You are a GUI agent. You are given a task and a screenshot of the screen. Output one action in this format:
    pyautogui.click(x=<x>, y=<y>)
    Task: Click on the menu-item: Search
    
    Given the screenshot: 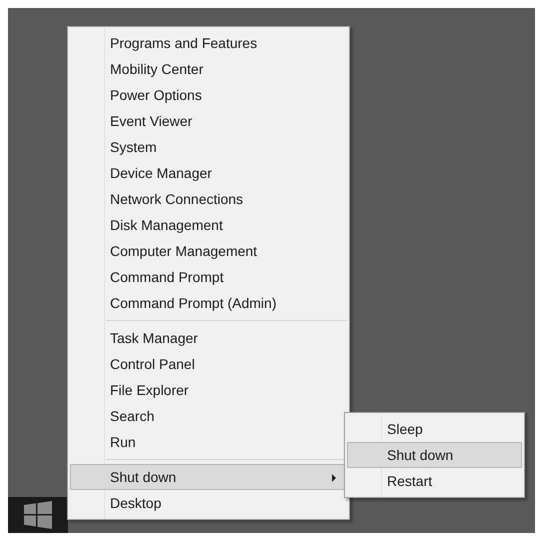 What is the action you would take?
    pyautogui.click(x=208, y=416)
    